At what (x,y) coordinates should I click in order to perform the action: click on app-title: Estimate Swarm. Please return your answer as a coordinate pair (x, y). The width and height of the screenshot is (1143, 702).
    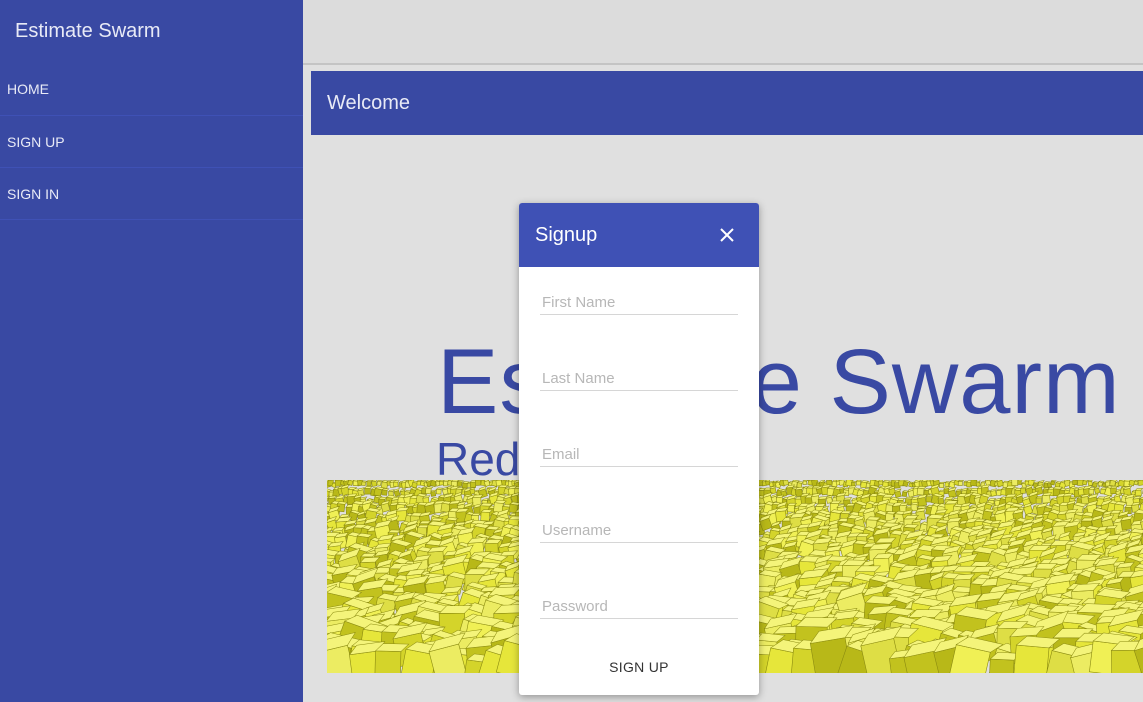
    Looking at the image, I should click on (88, 31).